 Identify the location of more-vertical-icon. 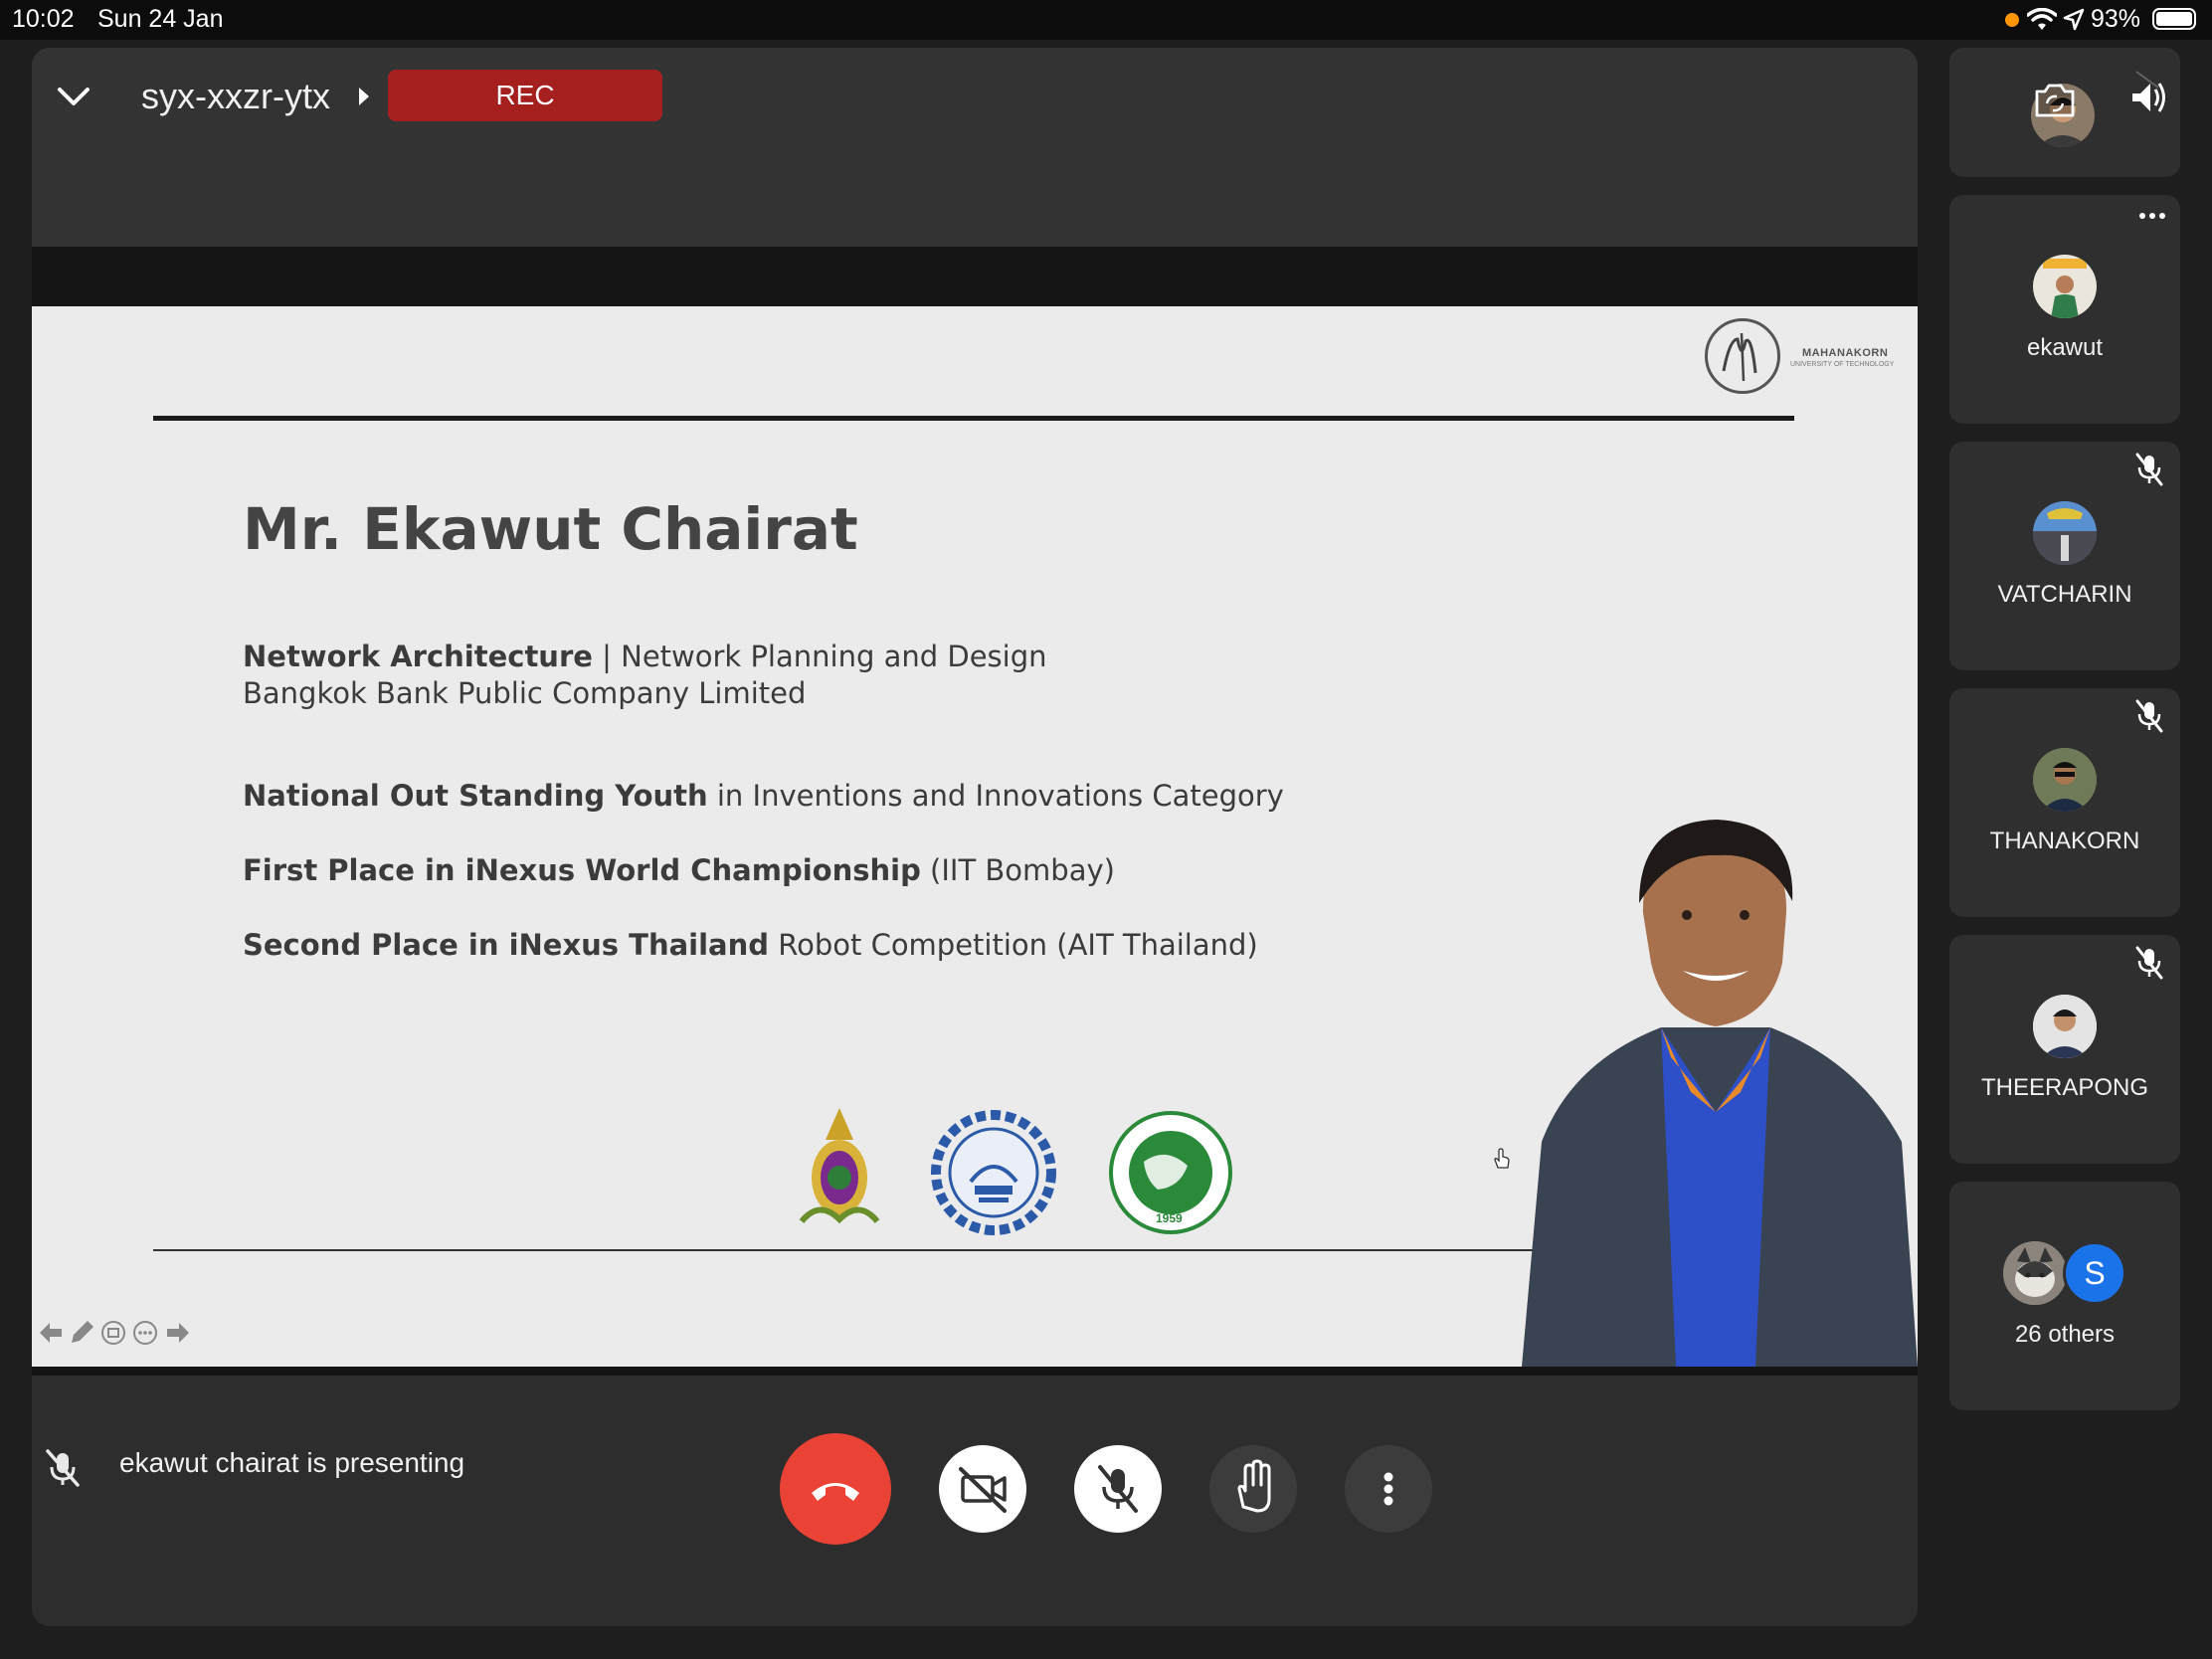
(1388, 1489).